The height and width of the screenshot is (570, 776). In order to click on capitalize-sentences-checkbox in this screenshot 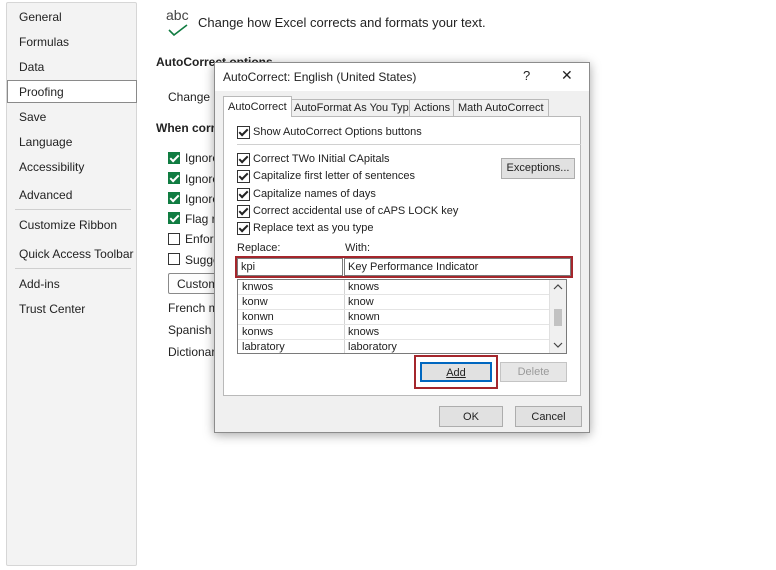, I will do `click(243, 176)`.